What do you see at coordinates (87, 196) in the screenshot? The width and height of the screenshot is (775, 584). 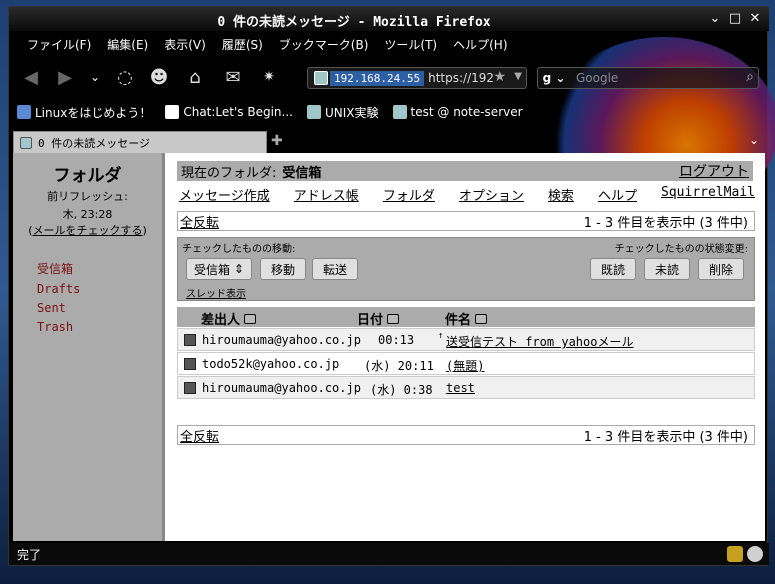 I see `last-refresh-label: 前リフレッシュ:` at bounding box center [87, 196].